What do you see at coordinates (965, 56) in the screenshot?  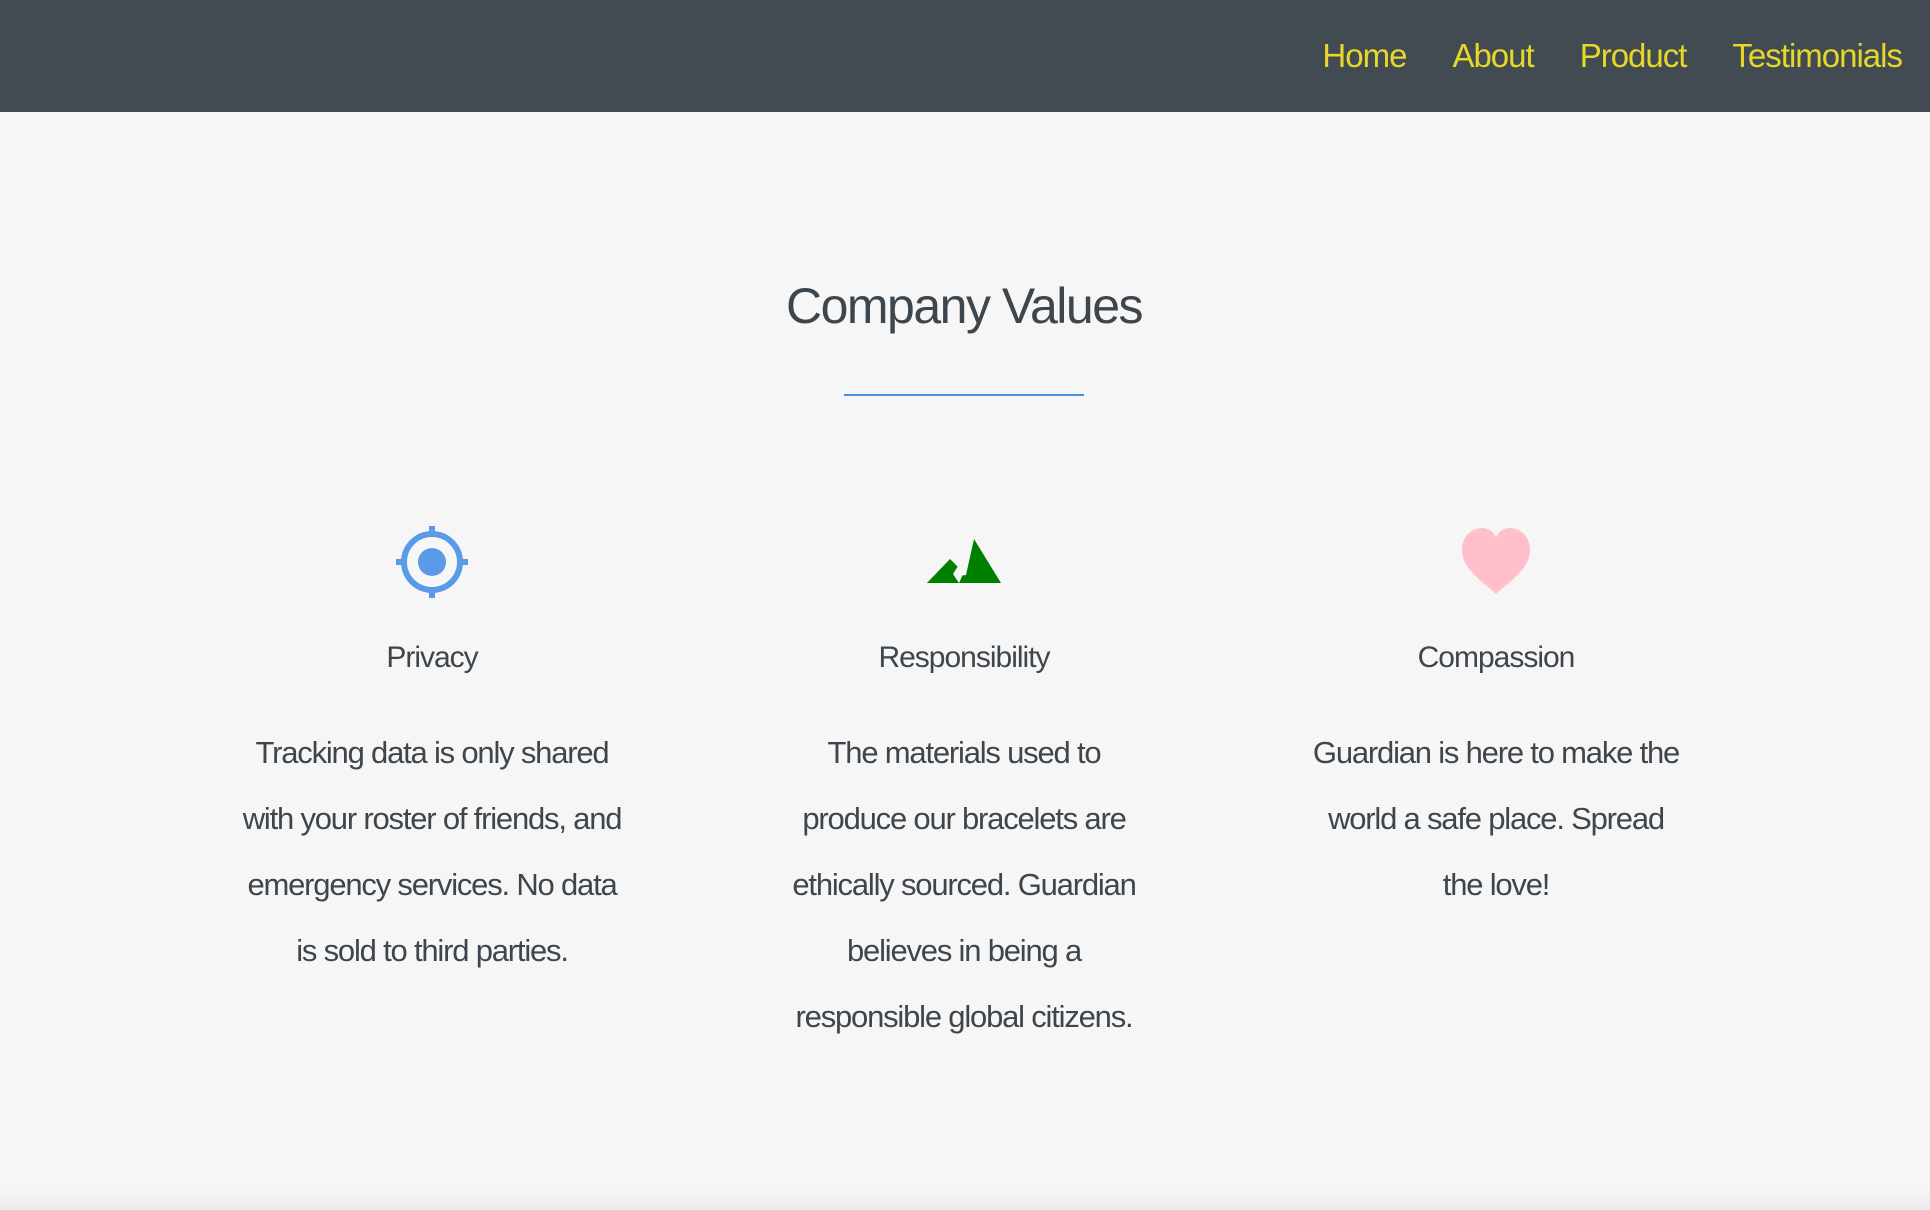 I see `navbar: Home About Product Testimonials` at bounding box center [965, 56].